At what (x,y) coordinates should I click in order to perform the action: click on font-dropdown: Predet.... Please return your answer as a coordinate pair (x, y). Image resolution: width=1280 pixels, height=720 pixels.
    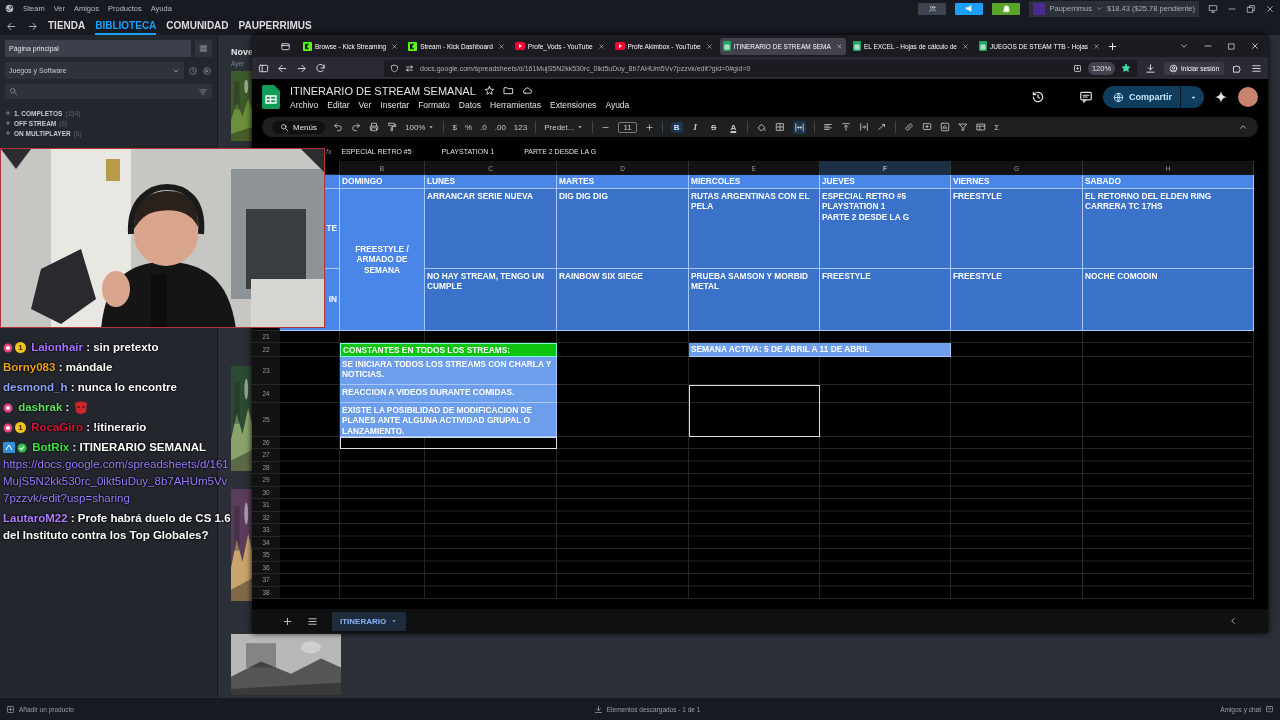
    Looking at the image, I should click on (564, 127).